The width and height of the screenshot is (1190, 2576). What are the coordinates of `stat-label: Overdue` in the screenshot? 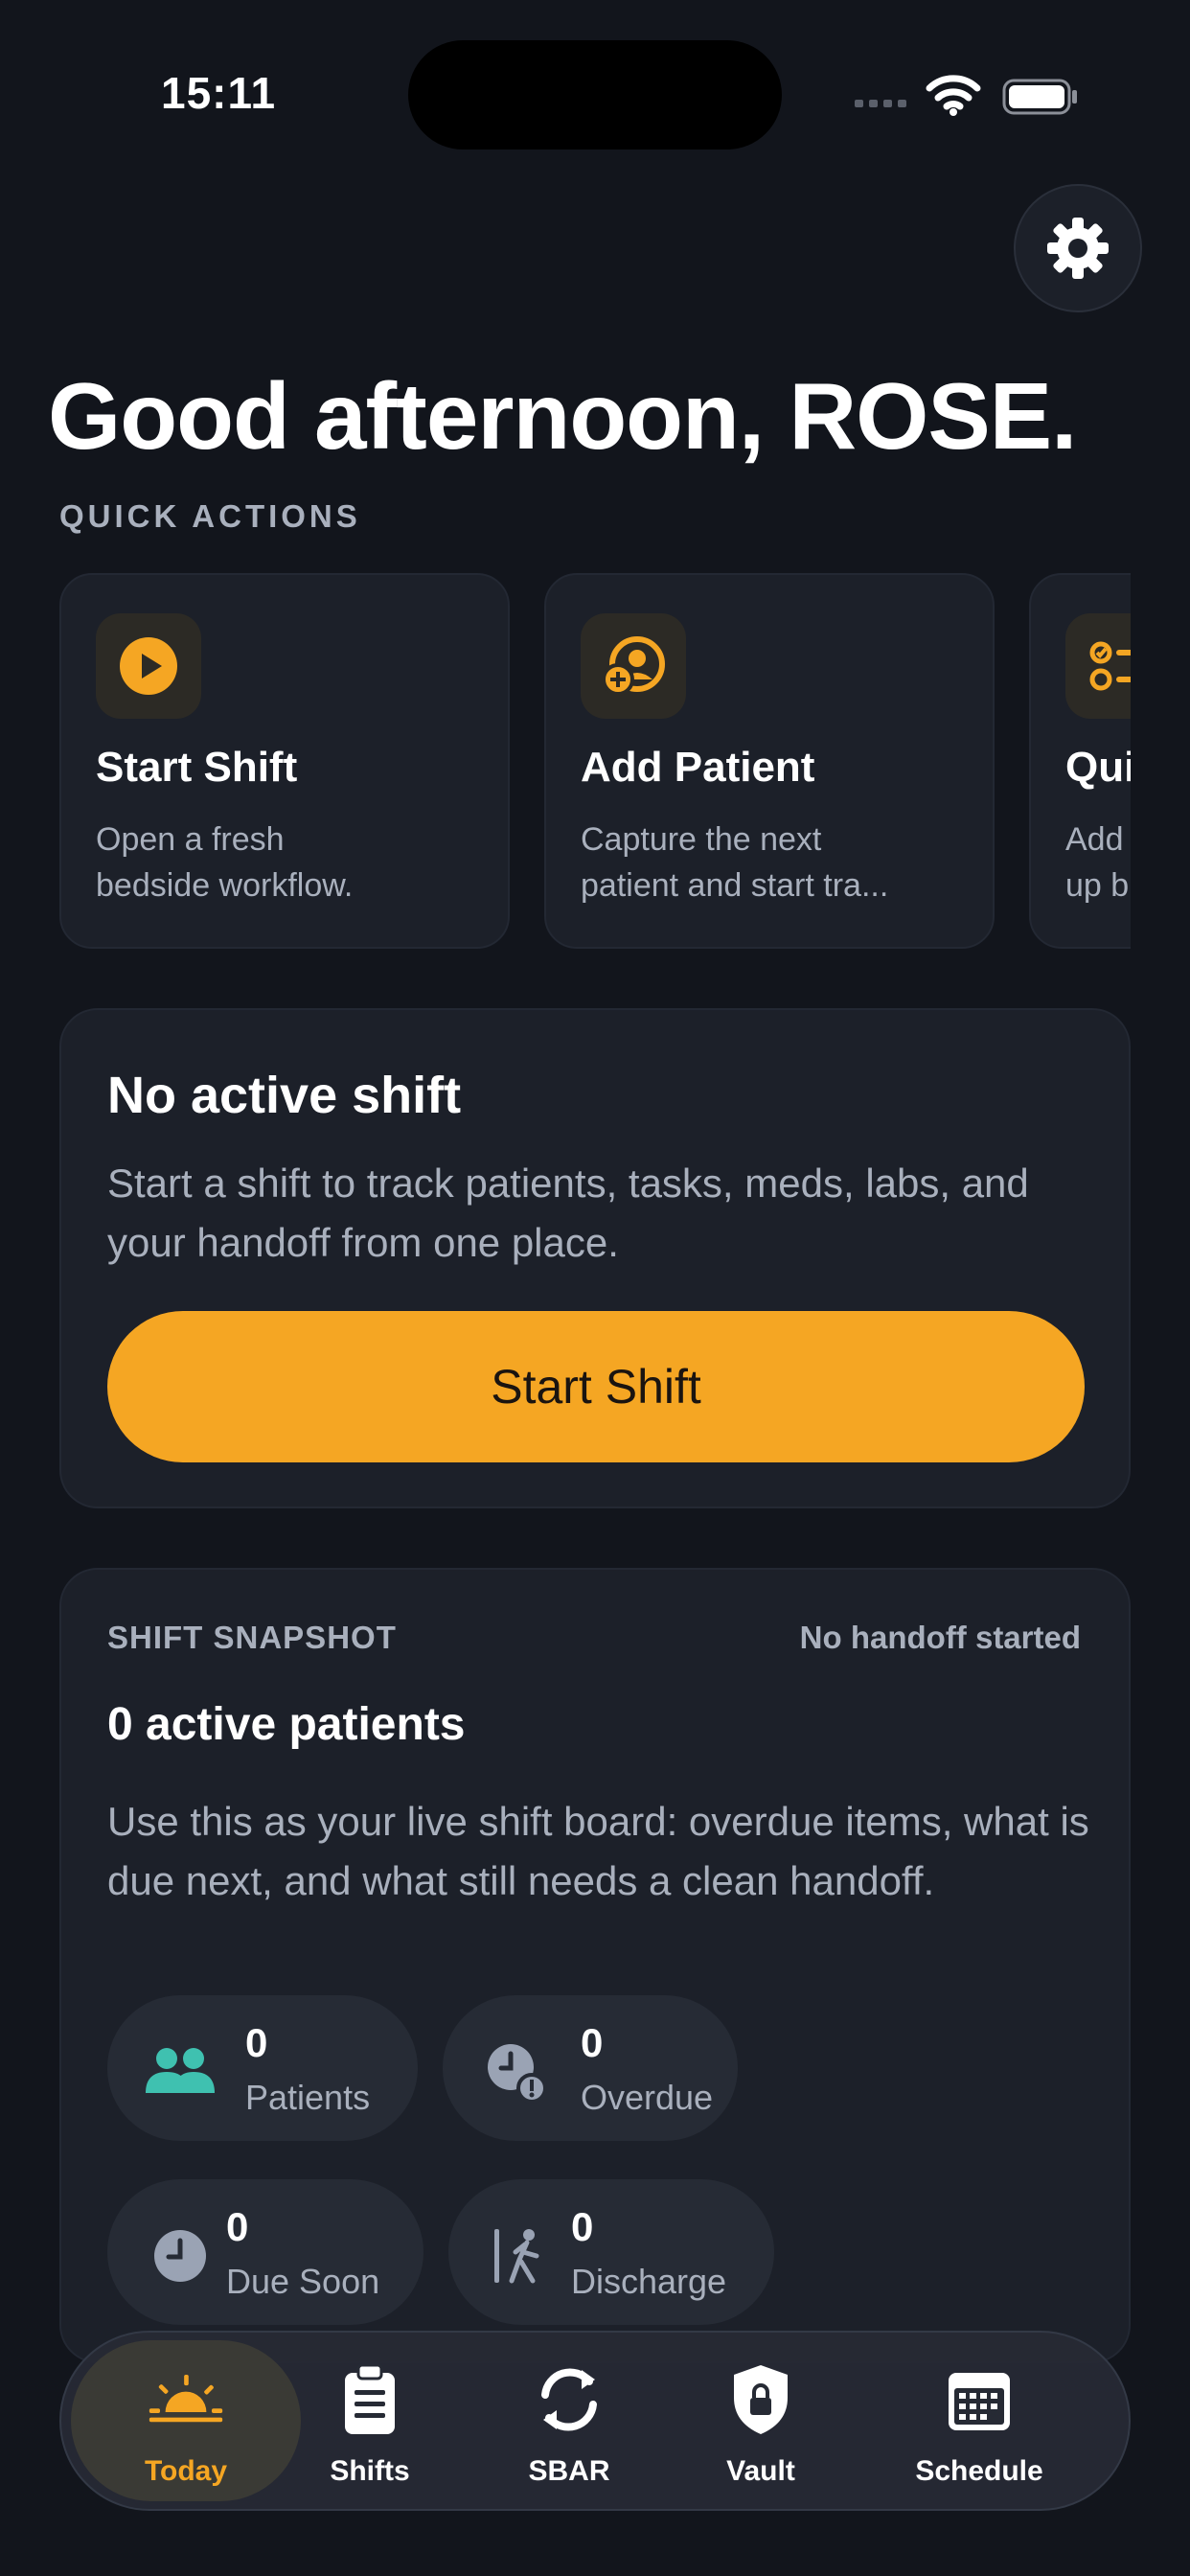 It's located at (648, 2097).